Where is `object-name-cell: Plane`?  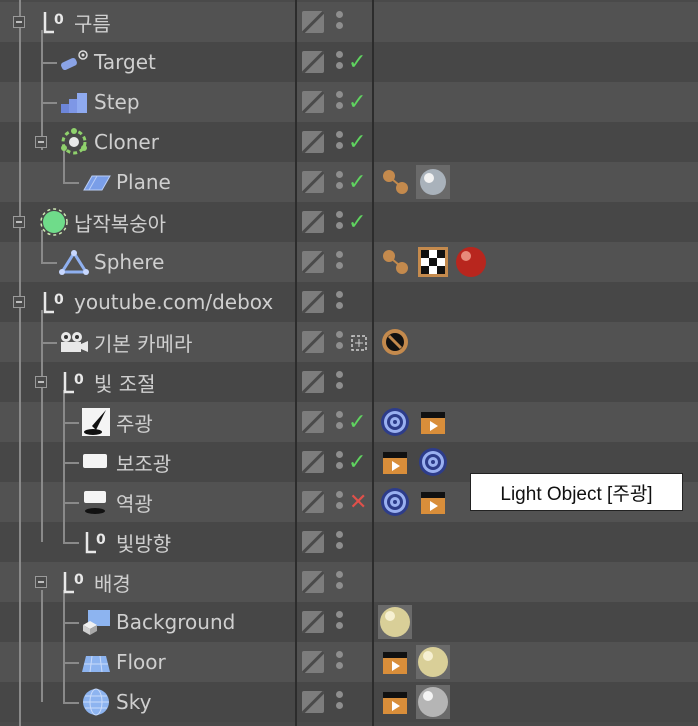
object-name-cell: Plane is located at coordinates (125, 182).